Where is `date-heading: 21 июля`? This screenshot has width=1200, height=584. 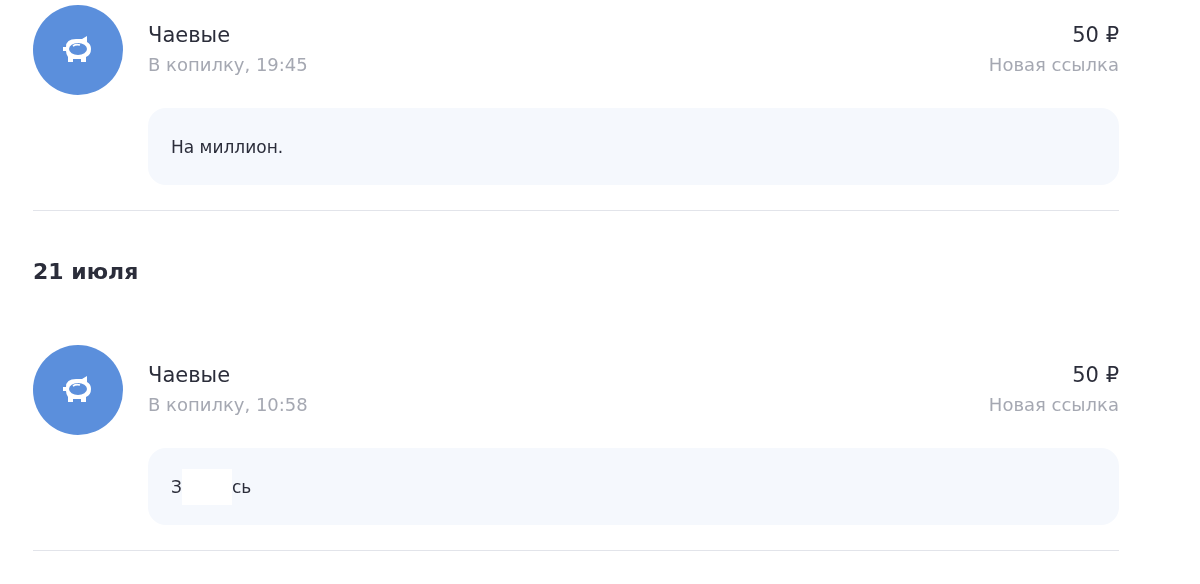 date-heading: 21 июля is located at coordinates (86, 272).